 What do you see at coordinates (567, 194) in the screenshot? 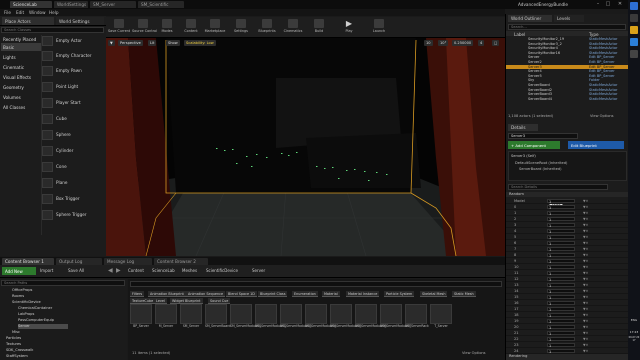
I see `section-header: Random` at bounding box center [567, 194].